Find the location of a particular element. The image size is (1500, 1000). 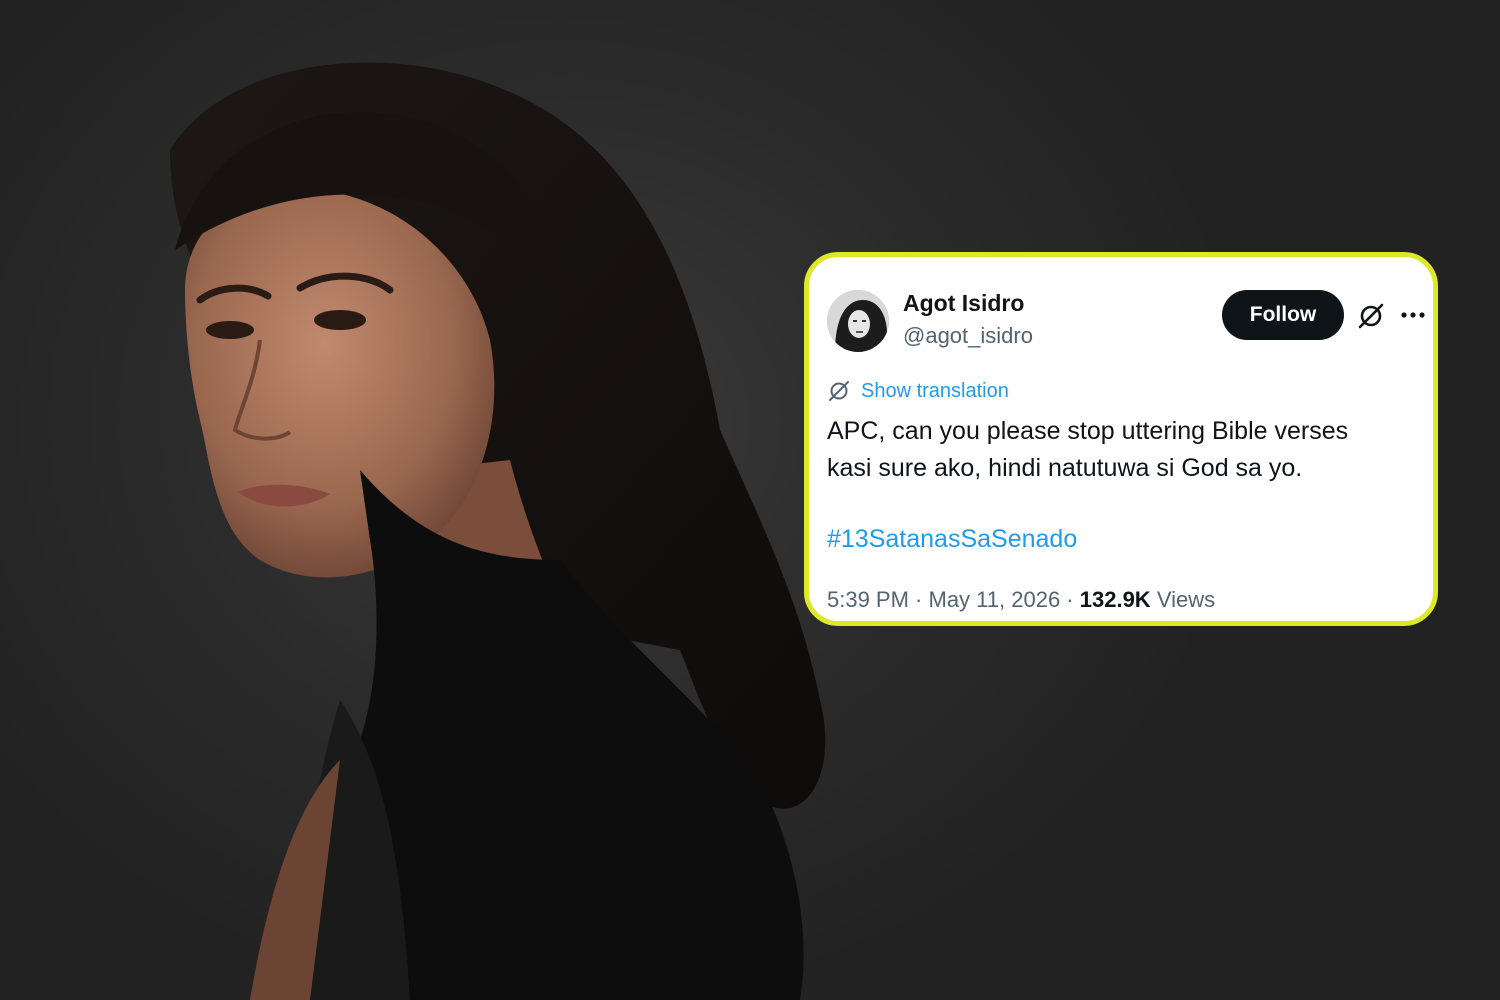

tweet-time: 5:39 PM is located at coordinates (868, 599).